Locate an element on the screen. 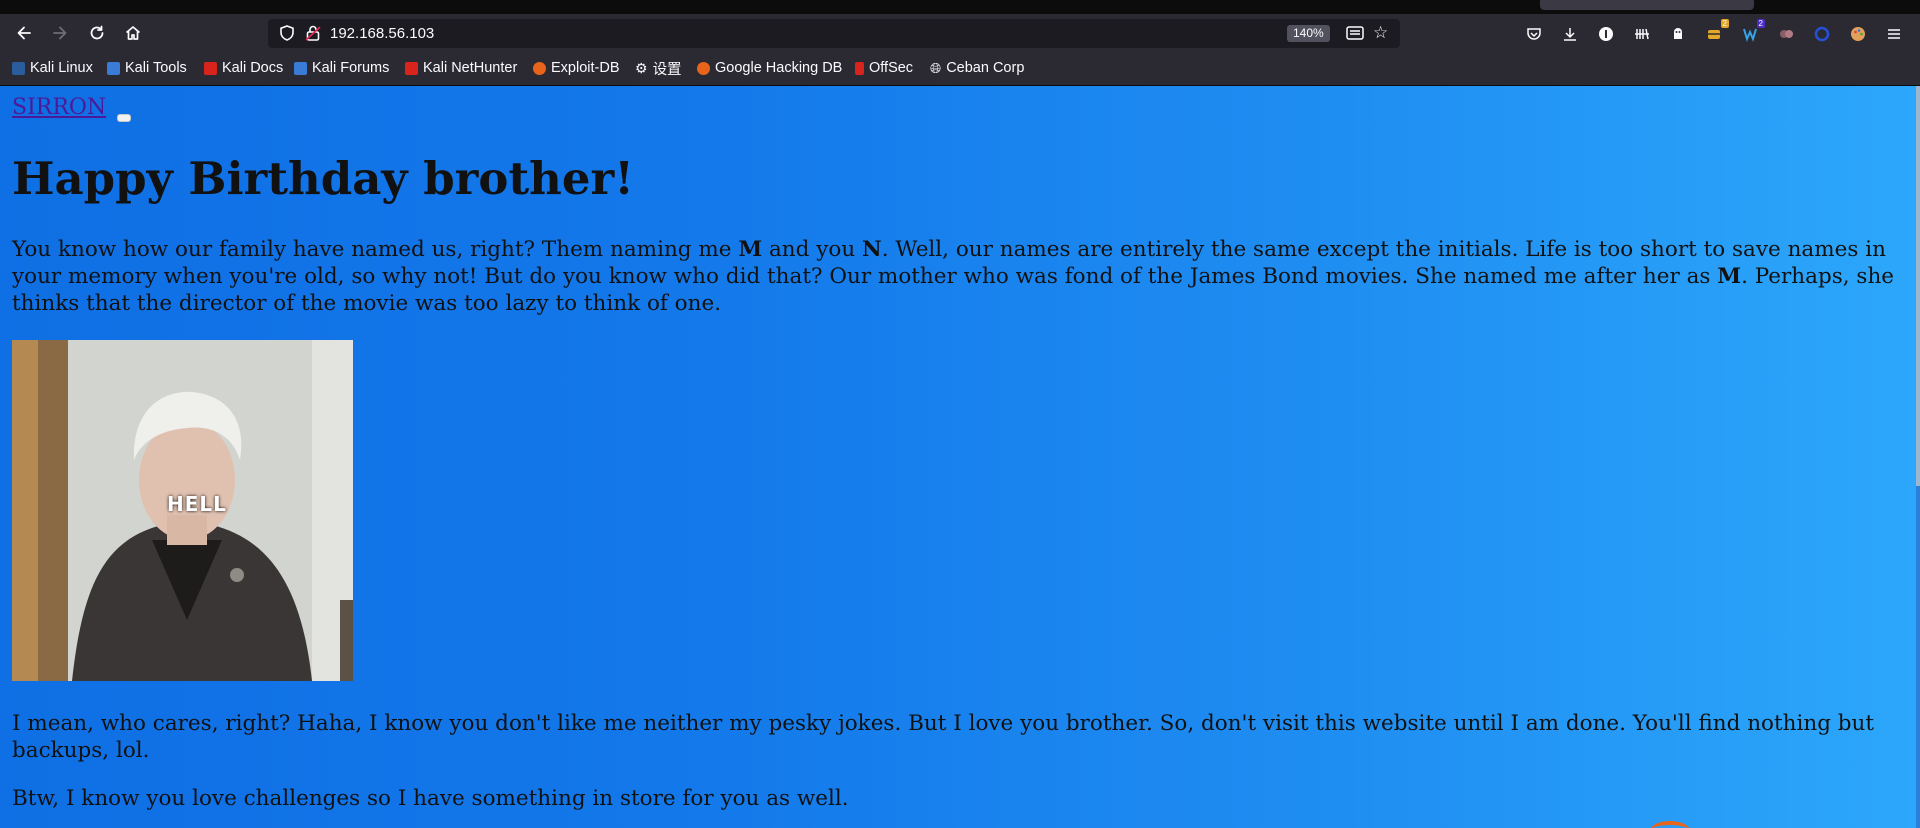 The width and height of the screenshot is (1920, 828). app-menu-button is located at coordinates (1894, 34).